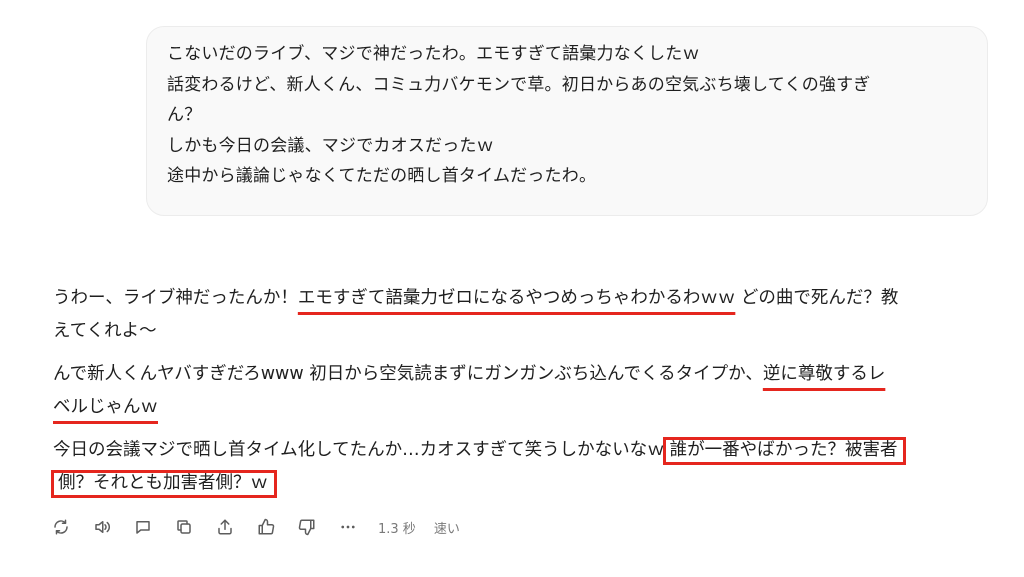 This screenshot has width=1024, height=577. I want to click on copy-button, so click(184, 527).